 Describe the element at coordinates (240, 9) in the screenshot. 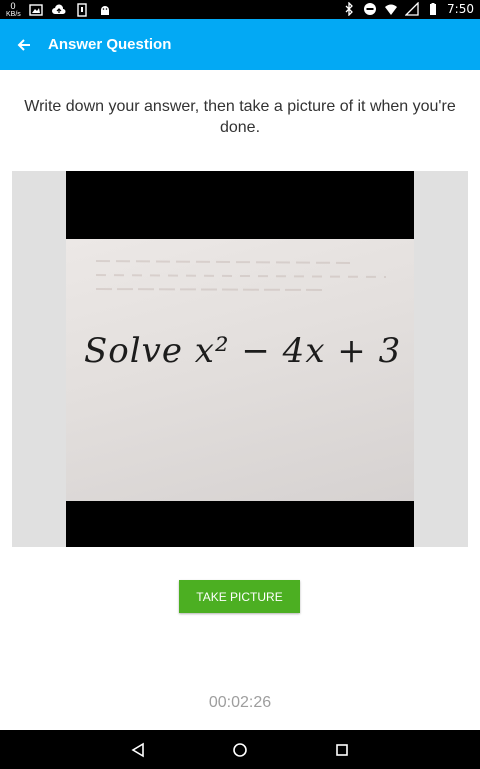

I see `status-bar: 0 KB/s 7:50` at that location.